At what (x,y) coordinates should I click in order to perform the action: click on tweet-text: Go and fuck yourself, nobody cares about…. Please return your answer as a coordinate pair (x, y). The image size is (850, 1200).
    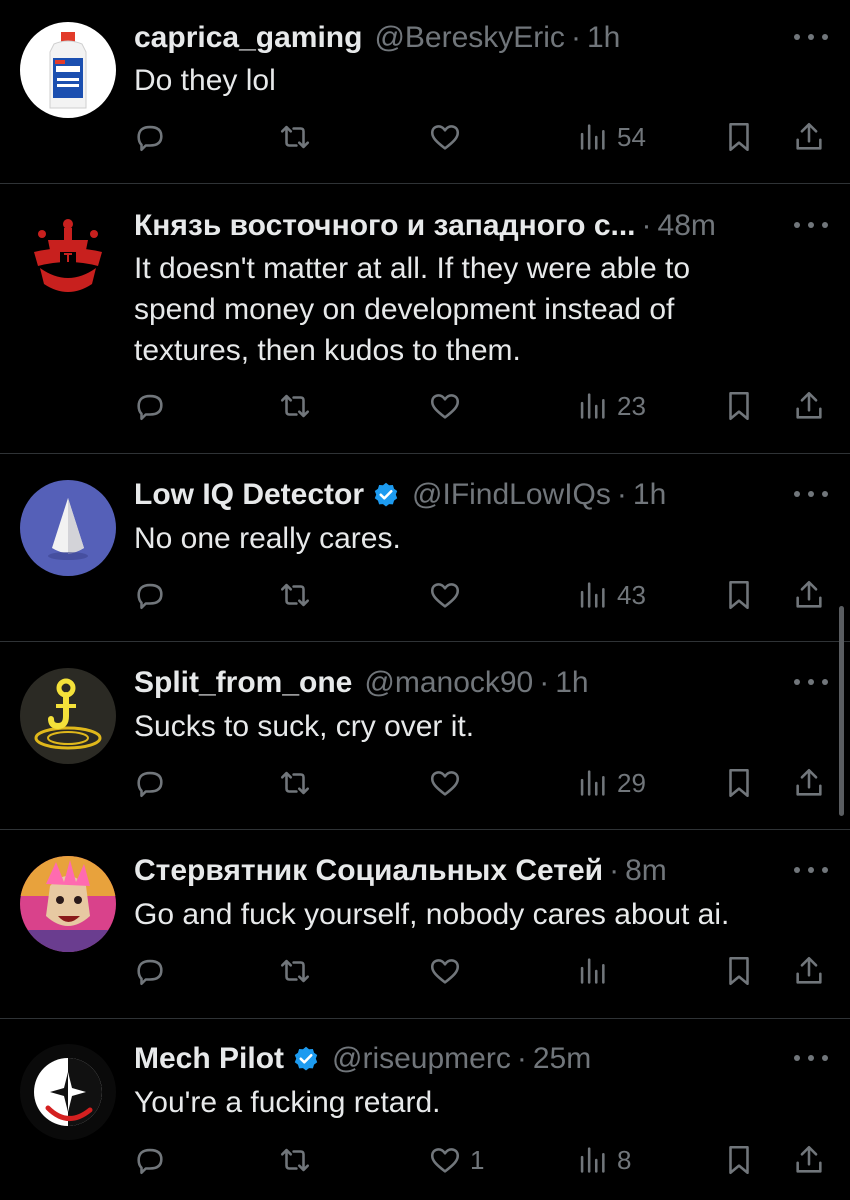
    Looking at the image, I should click on (432, 914).